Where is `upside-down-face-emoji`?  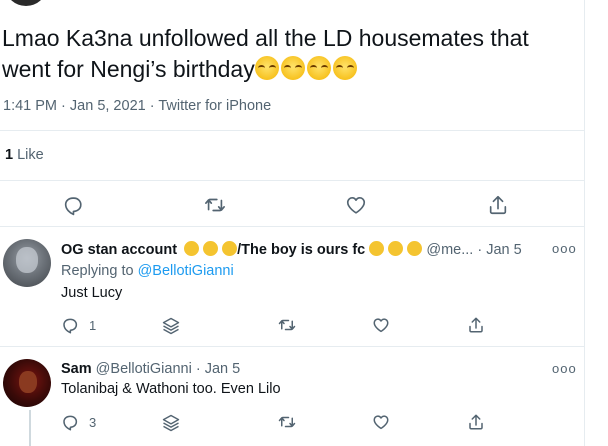
upside-down-face-emoji is located at coordinates (396, 248).